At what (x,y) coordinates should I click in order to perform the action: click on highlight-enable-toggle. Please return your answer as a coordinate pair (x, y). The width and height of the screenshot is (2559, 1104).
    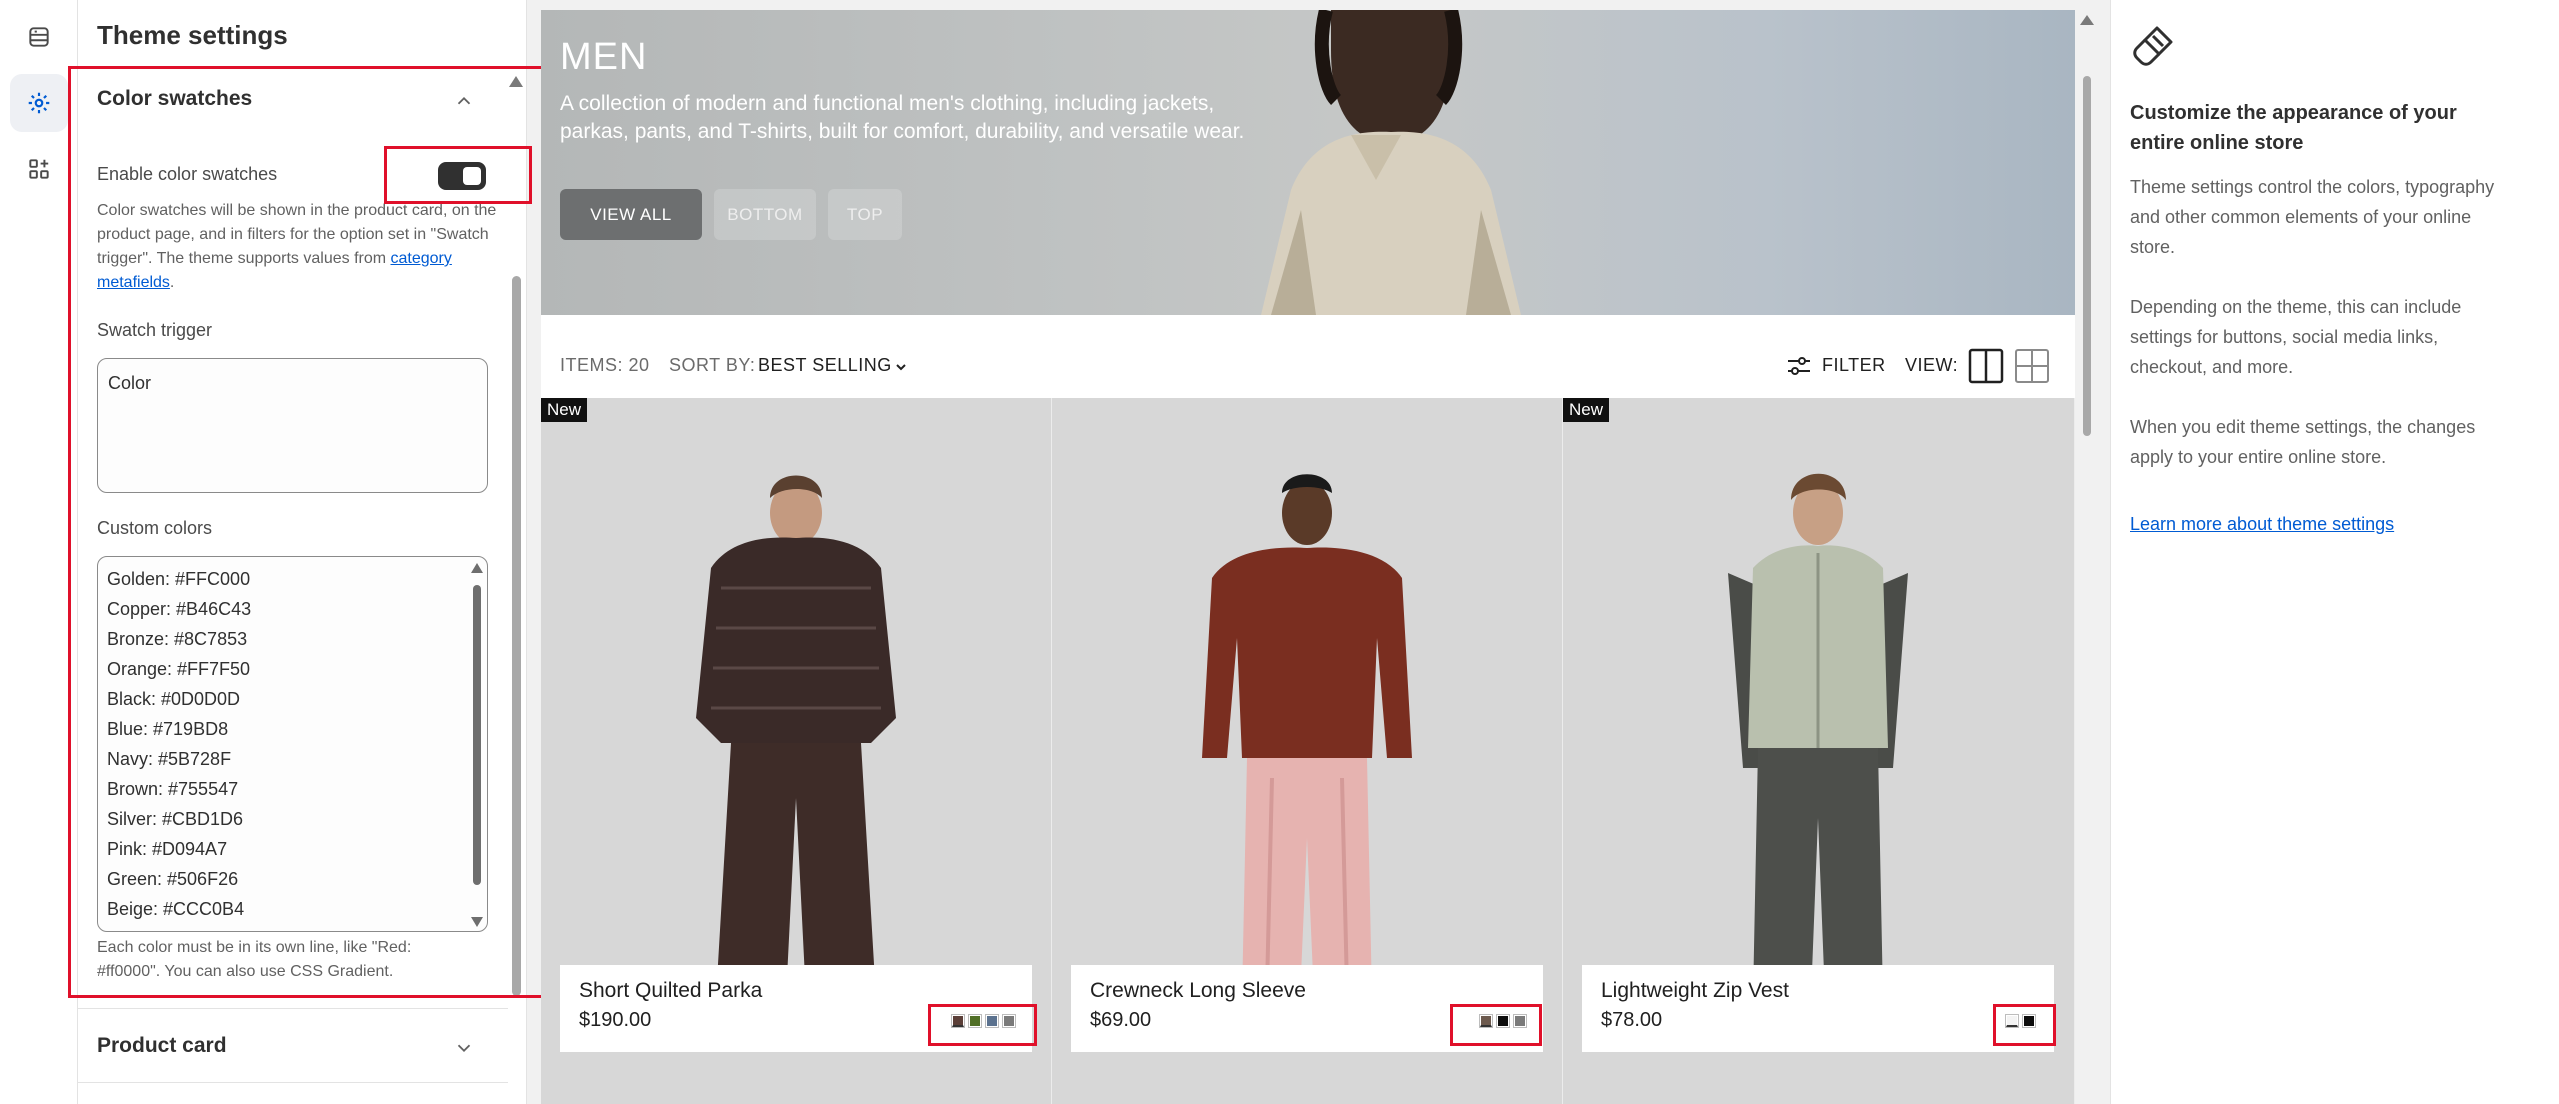
    Looking at the image, I should click on (458, 175).